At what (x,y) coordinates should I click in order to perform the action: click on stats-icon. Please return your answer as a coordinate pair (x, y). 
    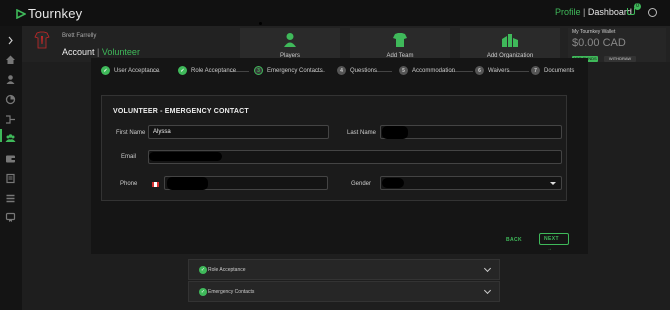
    Looking at the image, I should click on (10, 98).